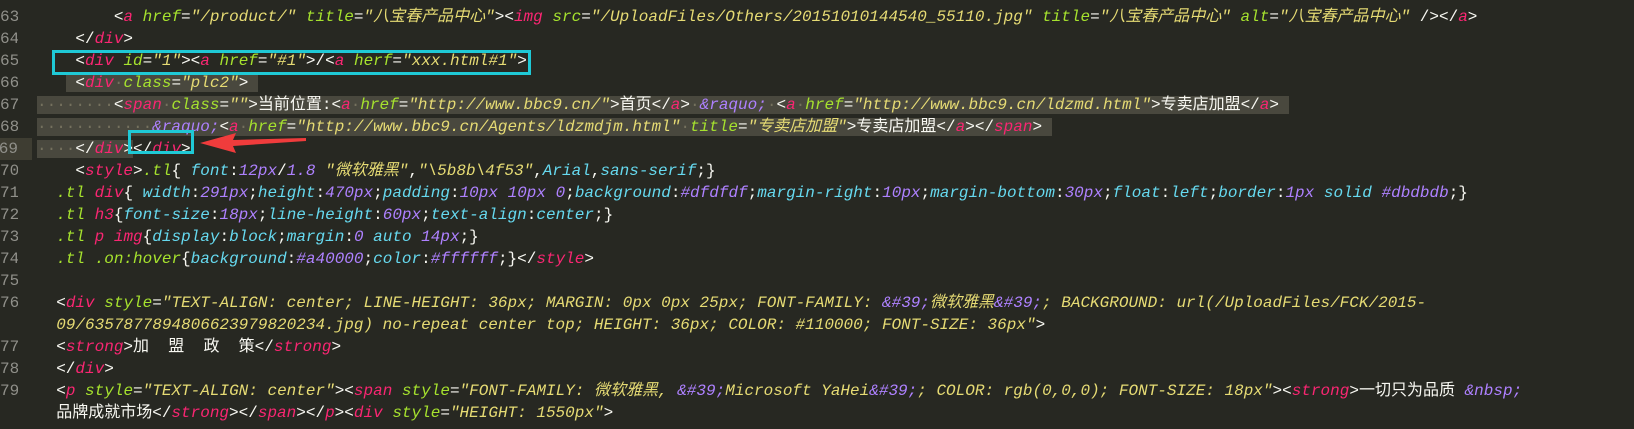 The image size is (1634, 429). I want to click on arrow-shape, so click(253, 143).